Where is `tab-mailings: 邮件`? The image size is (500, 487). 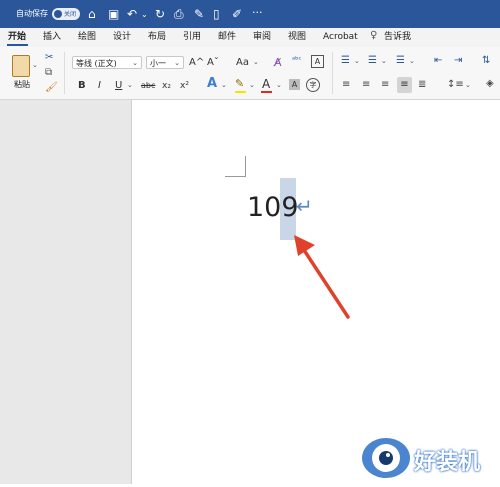
tab-mailings: 邮件 is located at coordinates (227, 37).